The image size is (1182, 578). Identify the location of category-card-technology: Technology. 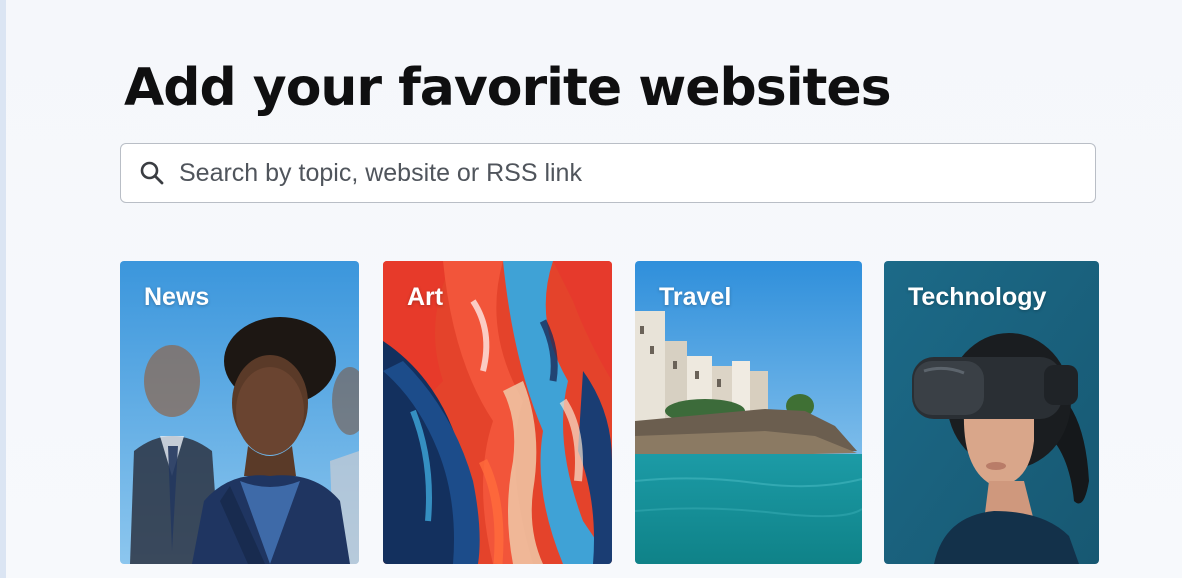
(991, 412).